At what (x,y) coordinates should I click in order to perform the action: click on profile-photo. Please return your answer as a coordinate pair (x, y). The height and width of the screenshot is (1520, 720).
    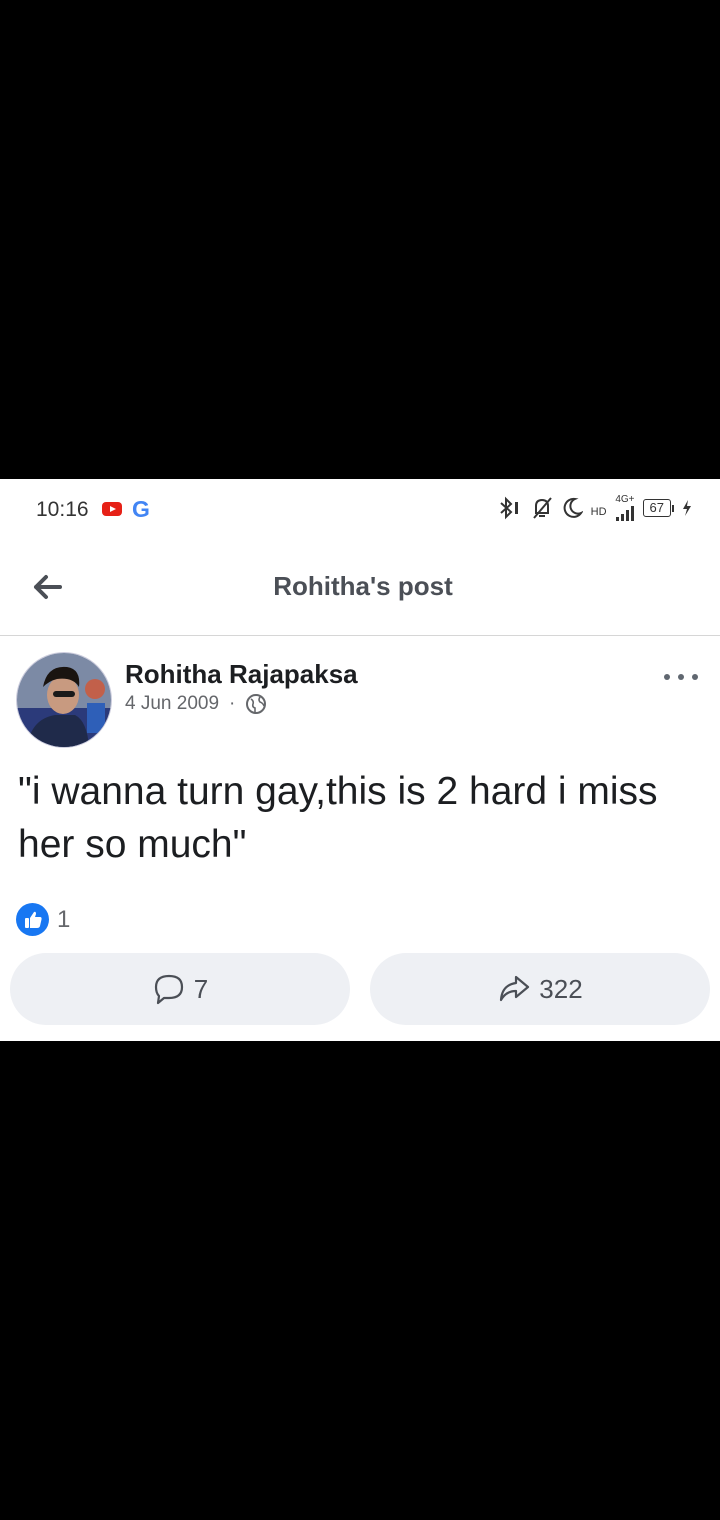
    Looking at the image, I should click on (64, 700).